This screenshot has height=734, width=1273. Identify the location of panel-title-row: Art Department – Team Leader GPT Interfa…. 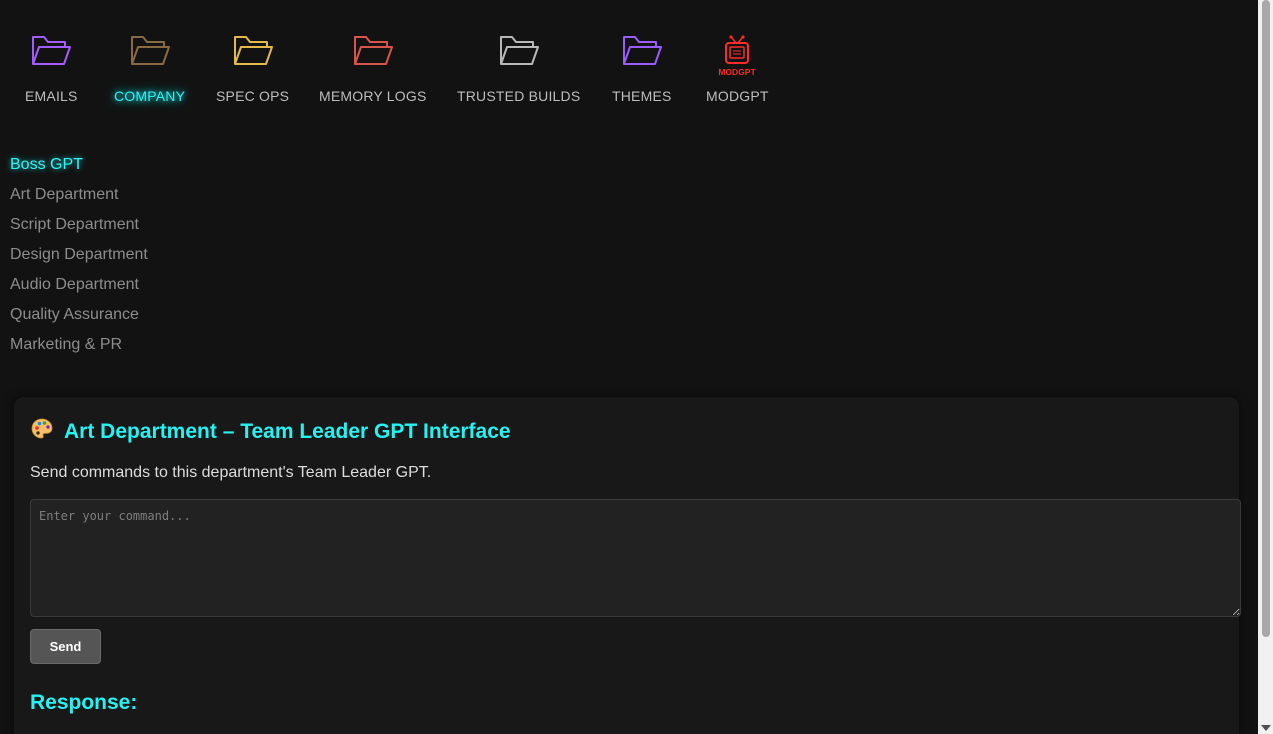
(270, 432).